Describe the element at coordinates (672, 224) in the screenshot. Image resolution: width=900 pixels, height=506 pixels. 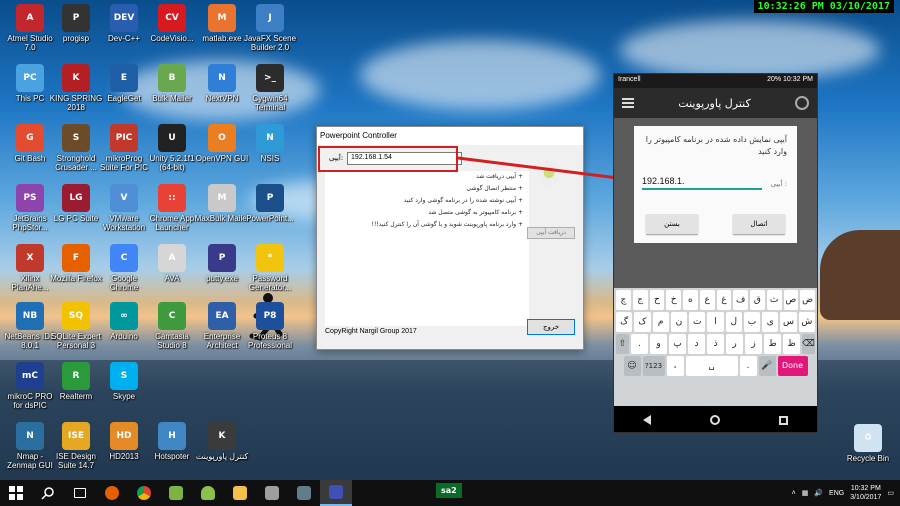
I see `close-button: بستن` at that location.